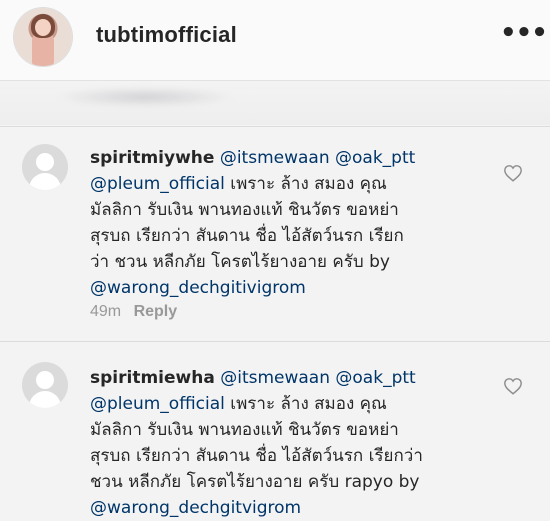  Describe the element at coordinates (166, 35) in the screenshot. I see `profile-username: tubtimofficial` at that location.